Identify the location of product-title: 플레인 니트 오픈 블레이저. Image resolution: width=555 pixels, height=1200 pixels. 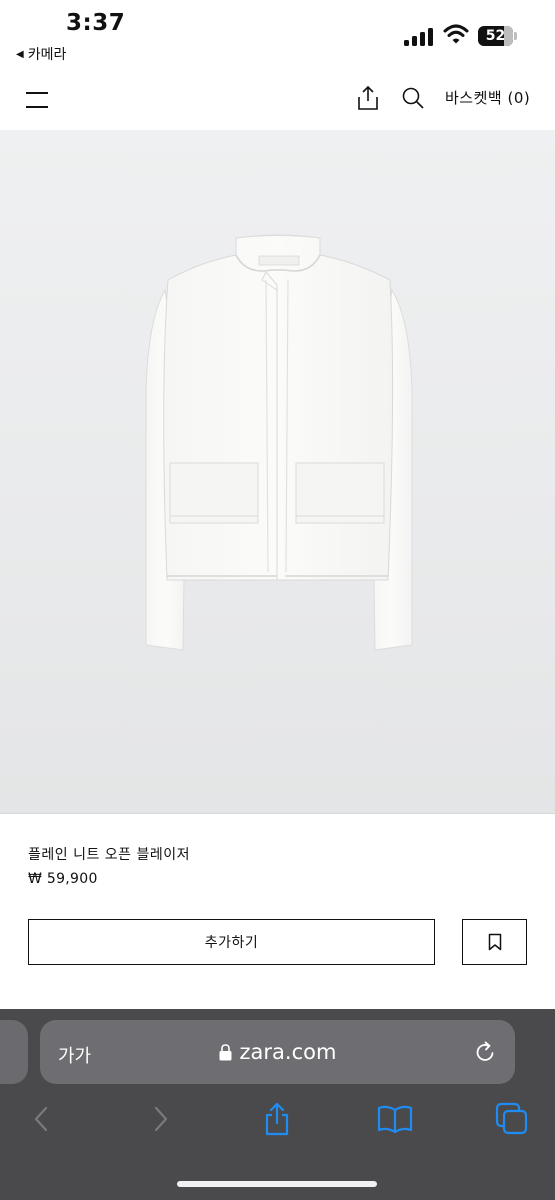
(109, 855).